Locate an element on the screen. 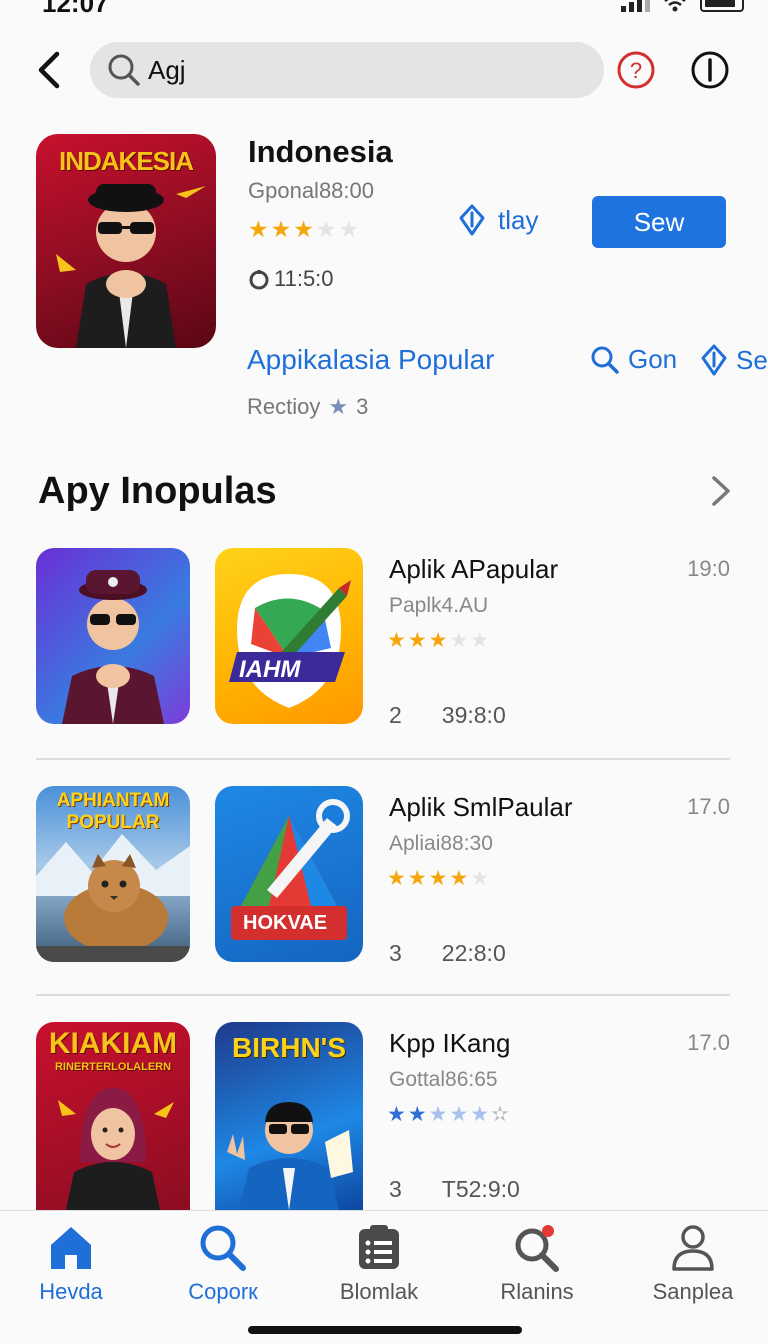 Image resolution: width=768 pixels, height=1344 pixels. app-size: 19:0 is located at coordinates (708, 568).